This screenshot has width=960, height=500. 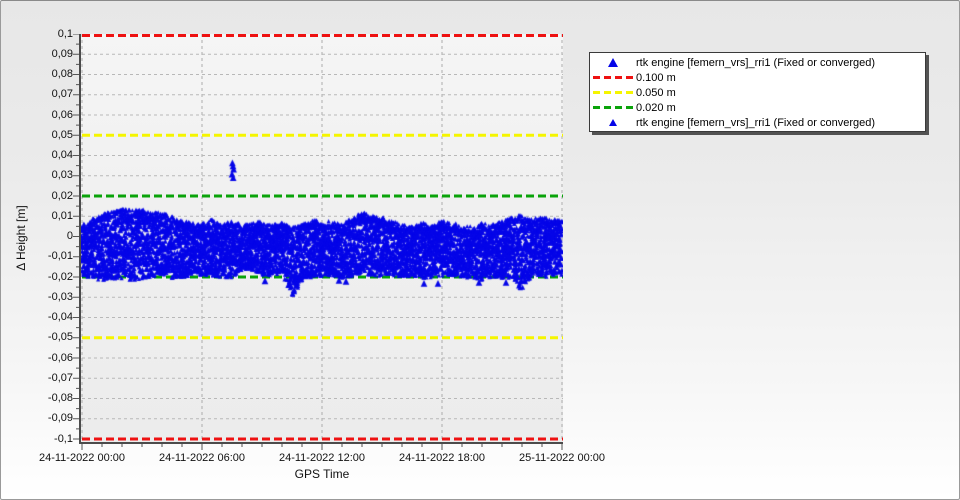 What do you see at coordinates (322, 474) in the screenshot?
I see `x-axis-title: GPS Time` at bounding box center [322, 474].